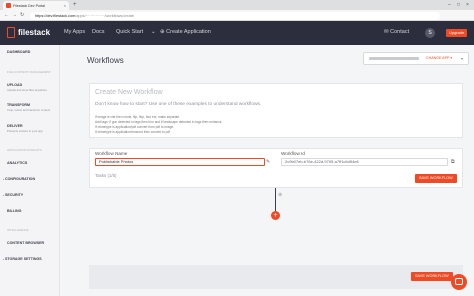  What do you see at coordinates (436, 178) in the screenshot?
I see `save-workflow-button: SAVE WORKFLOW` at bounding box center [436, 178].